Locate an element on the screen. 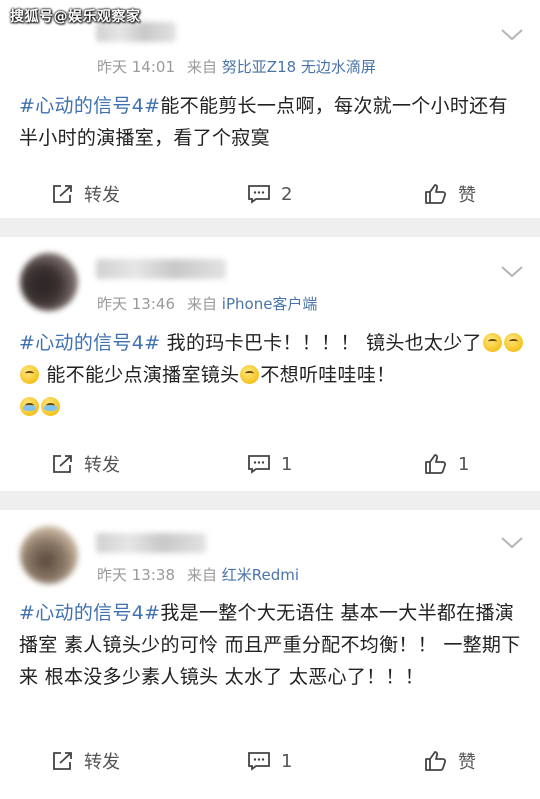 This screenshot has height=799, width=540. post-time: 昨天 13:38 is located at coordinates (136, 575).